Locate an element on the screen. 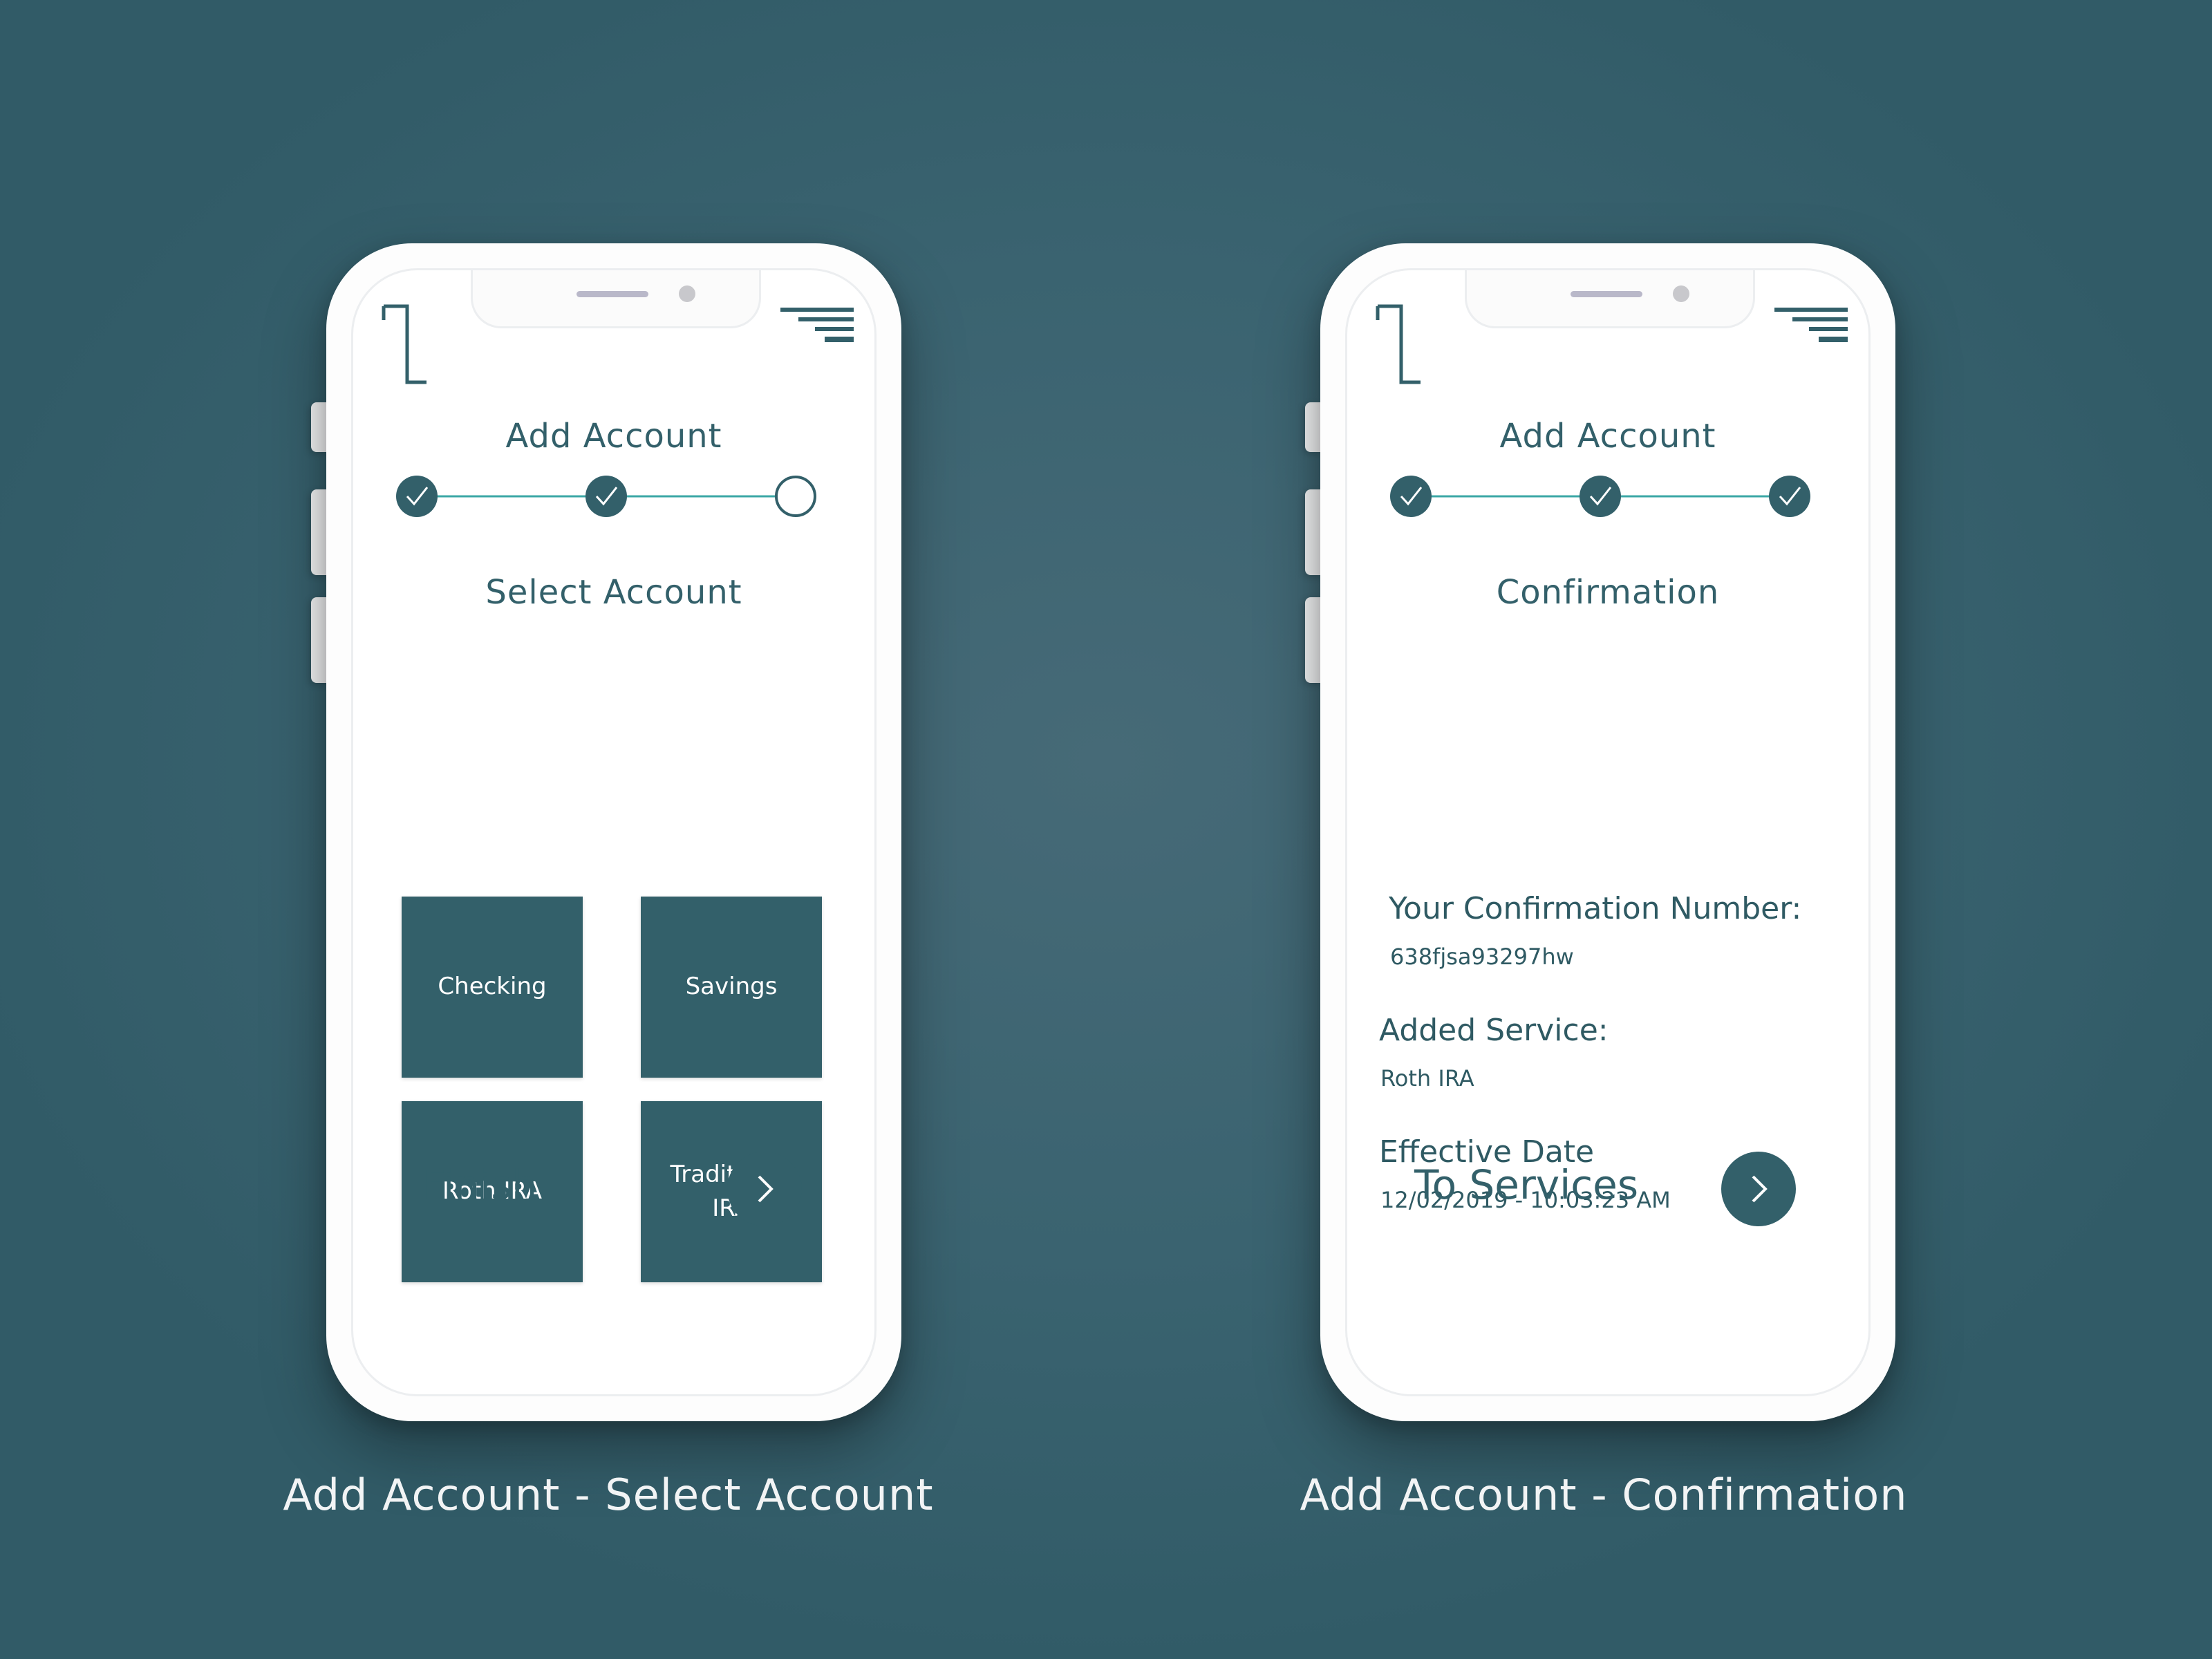  section-title: Confirmation is located at coordinates (1608, 592).